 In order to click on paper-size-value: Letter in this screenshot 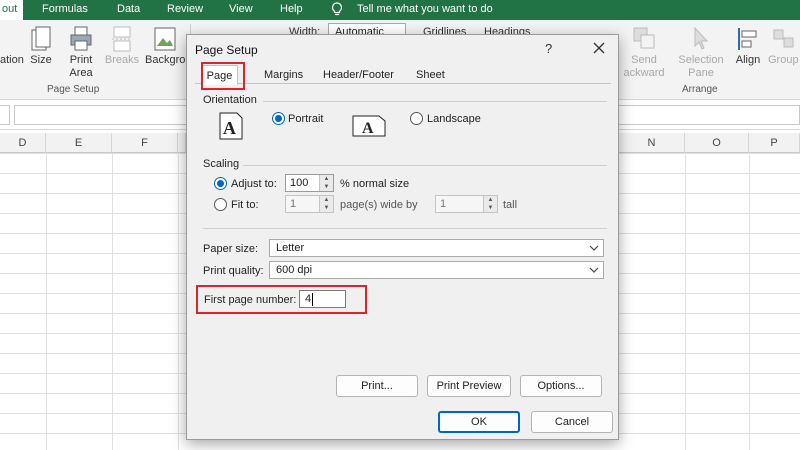, I will do `click(290, 248)`.